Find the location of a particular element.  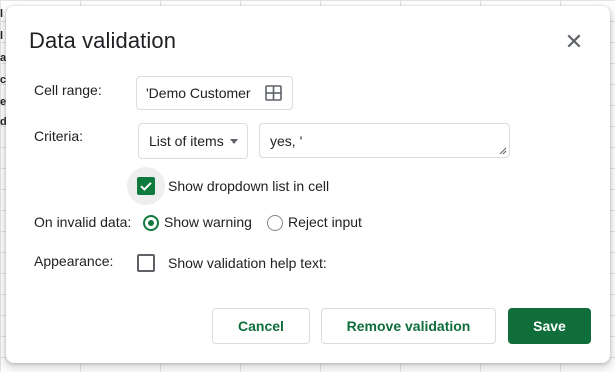

cell-range-value: 'Demo Customer is located at coordinates (198, 93).